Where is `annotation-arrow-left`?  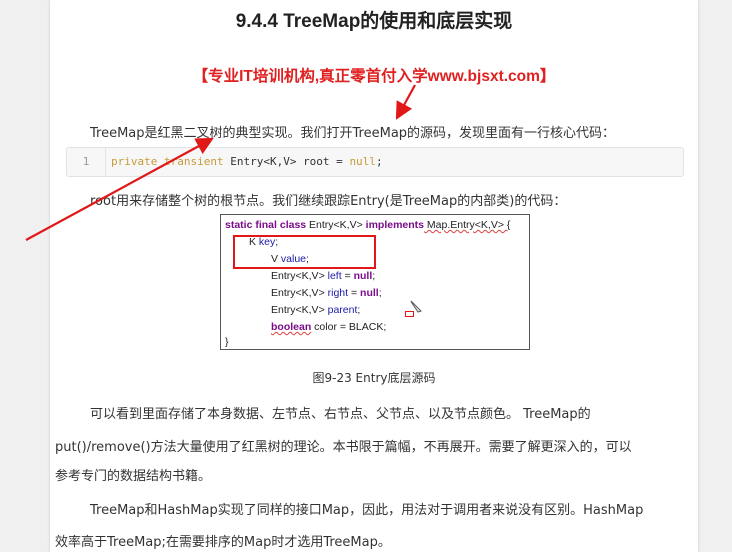 annotation-arrow-left is located at coordinates (119, 189).